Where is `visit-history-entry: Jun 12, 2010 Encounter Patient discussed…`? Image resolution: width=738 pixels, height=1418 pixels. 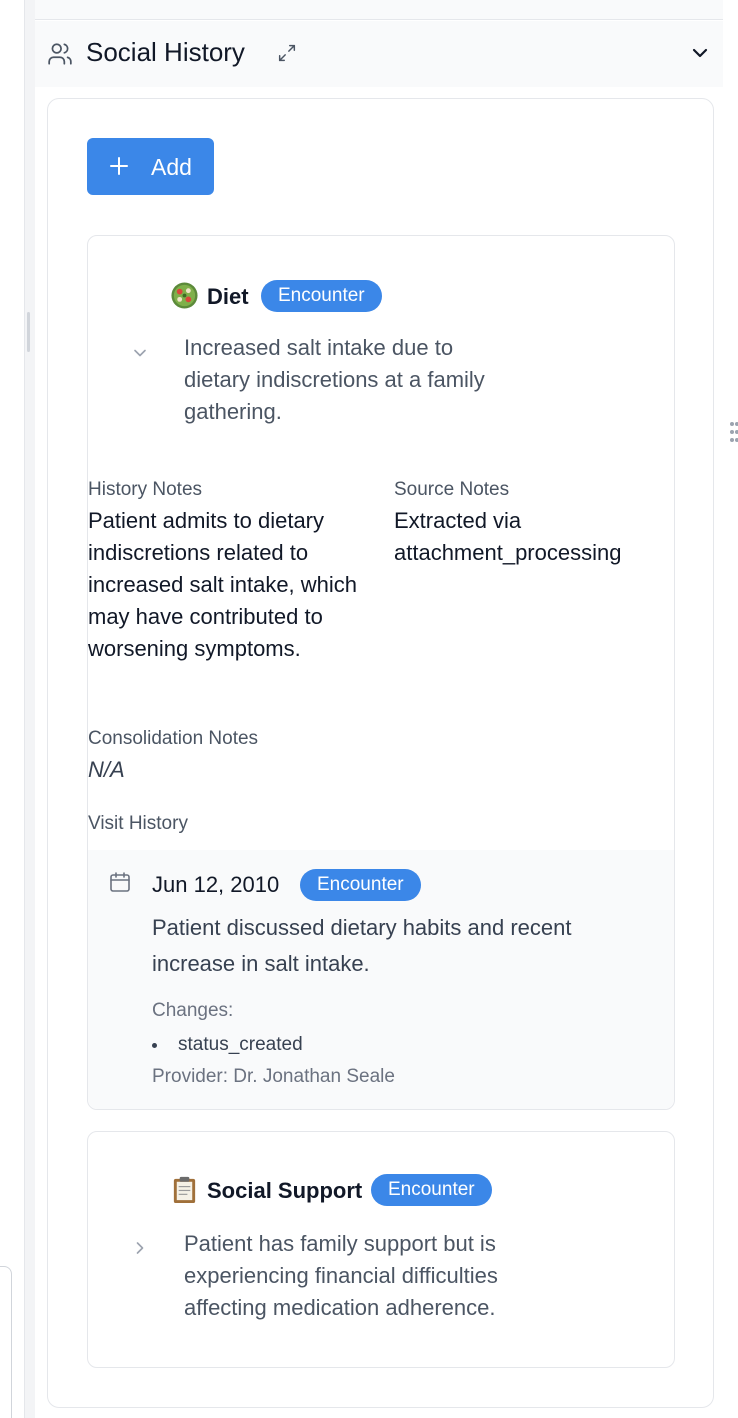 visit-history-entry: Jun 12, 2010 Encounter Patient discussed… is located at coordinates (381, 979).